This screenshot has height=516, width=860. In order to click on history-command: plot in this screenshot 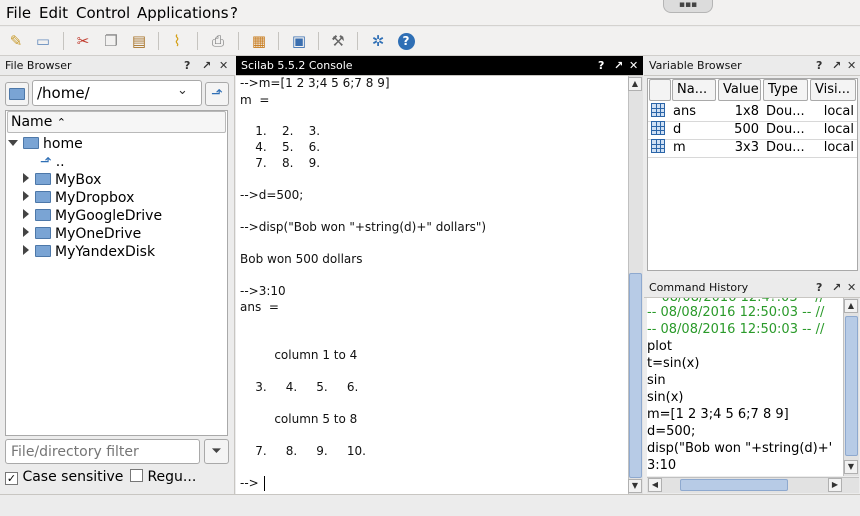, I will do `click(659, 346)`.